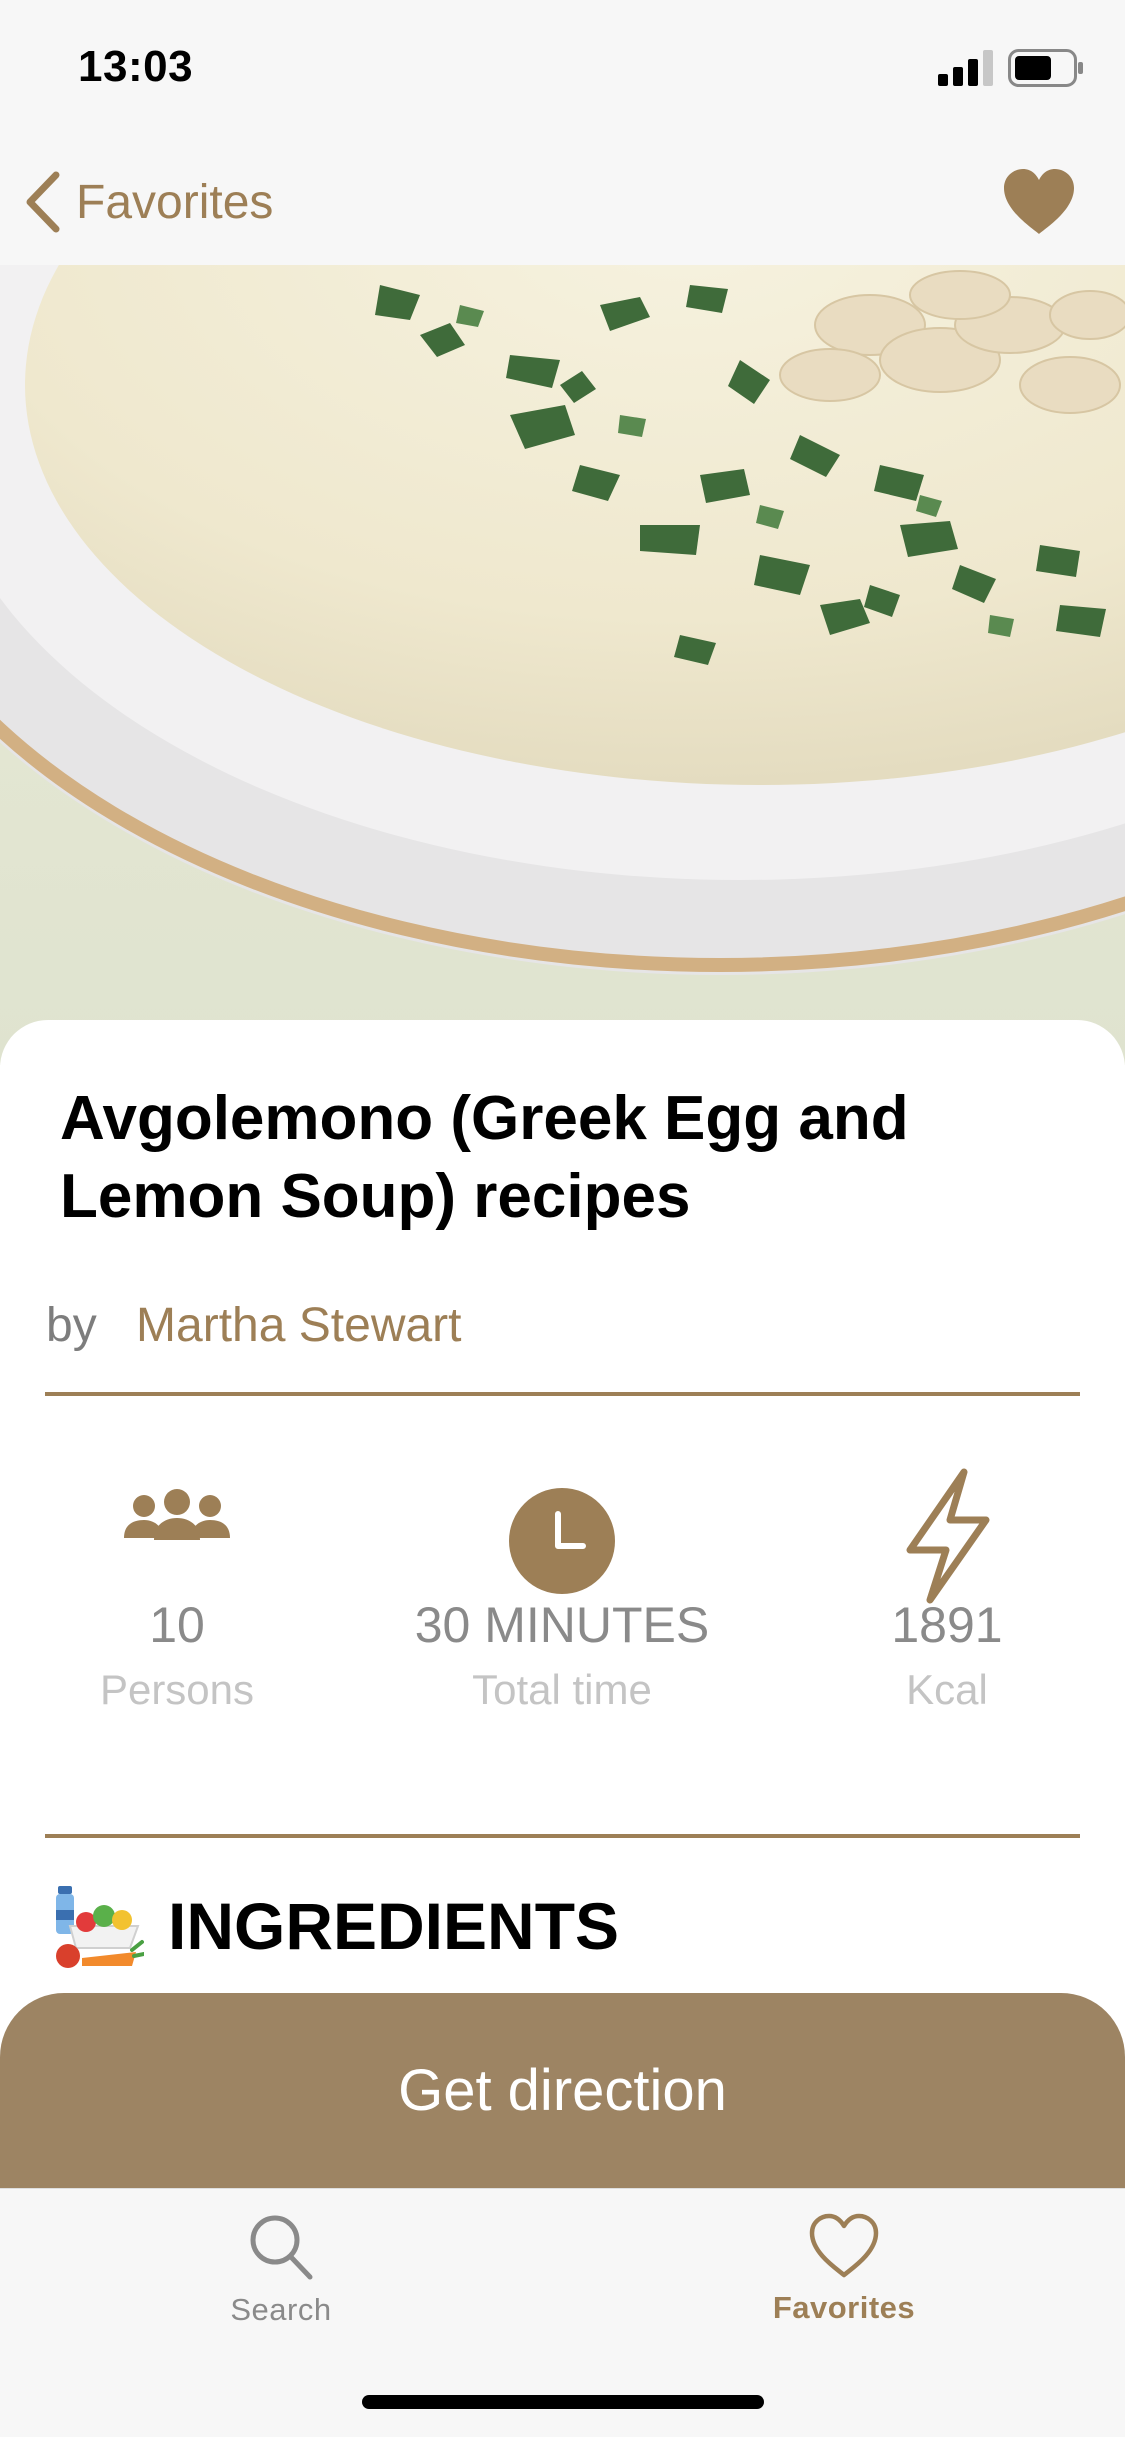 The image size is (1125, 2437). What do you see at coordinates (562, 1689) in the screenshot?
I see `stat-label-time: Total time` at bounding box center [562, 1689].